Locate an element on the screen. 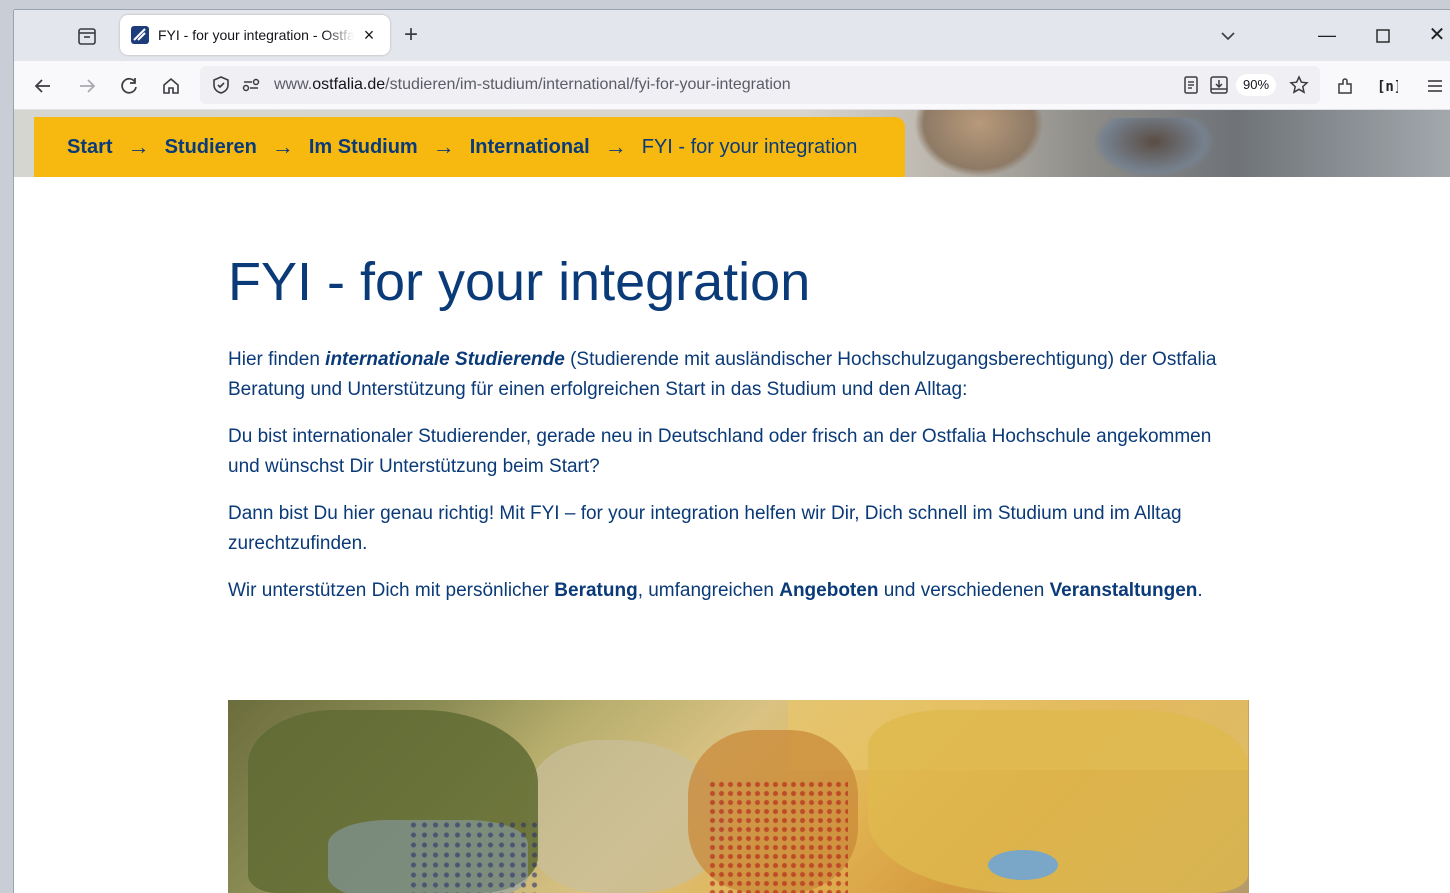 Image resolution: width=1450 pixels, height=893 pixels. tab-list-icon is located at coordinates (87, 36).